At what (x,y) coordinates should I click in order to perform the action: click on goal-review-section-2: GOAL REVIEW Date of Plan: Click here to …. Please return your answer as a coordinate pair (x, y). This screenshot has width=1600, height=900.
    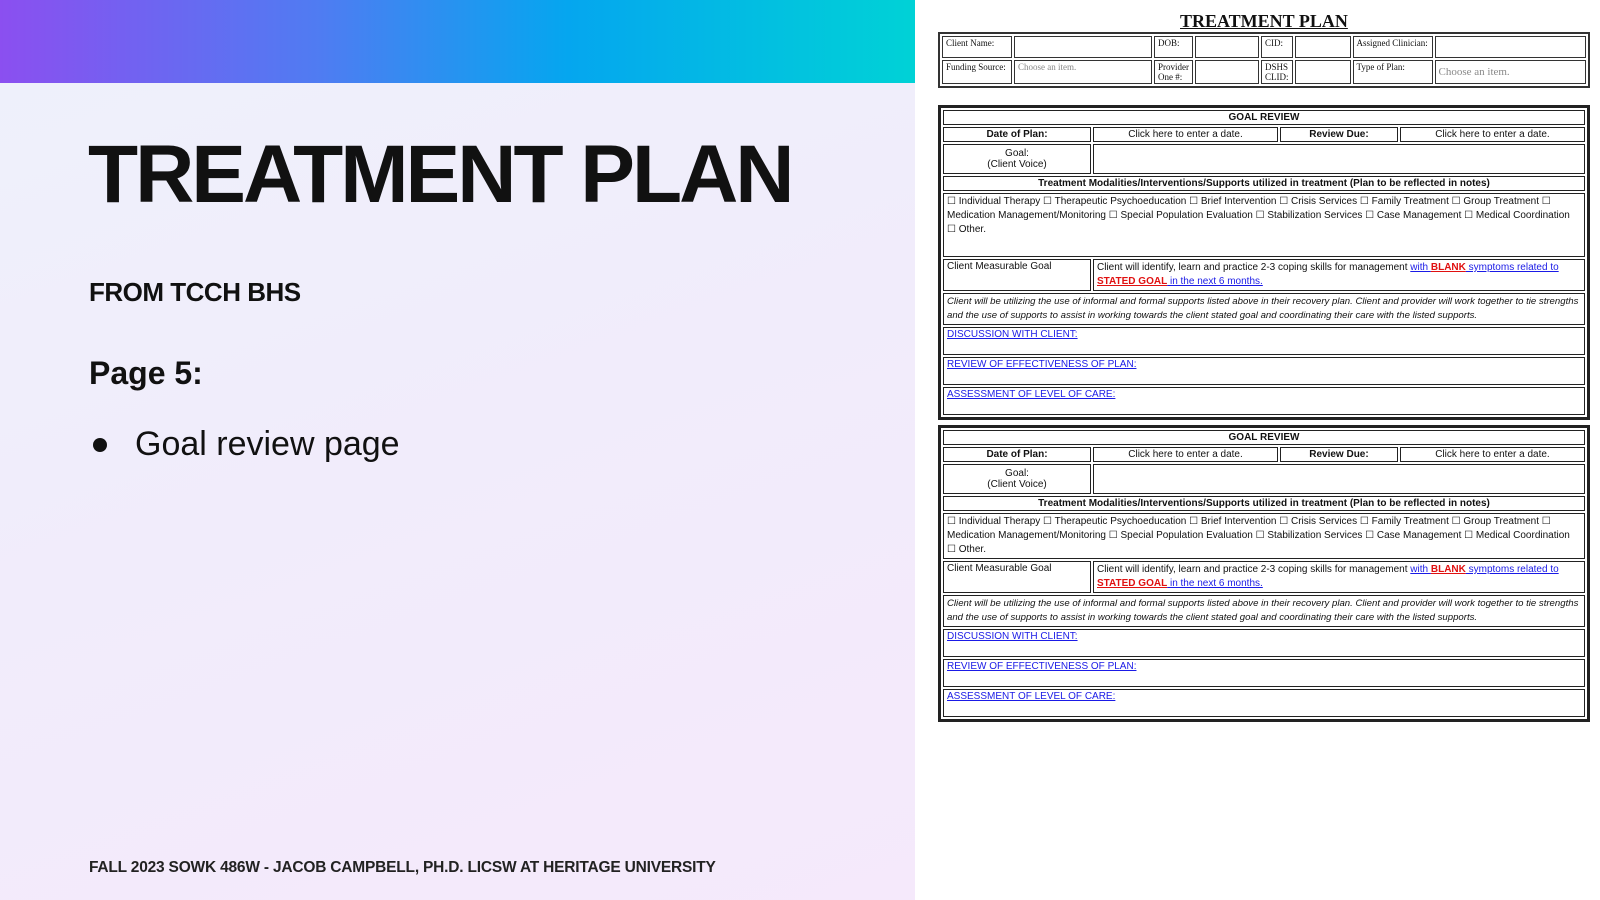
    Looking at the image, I should click on (1264, 573).